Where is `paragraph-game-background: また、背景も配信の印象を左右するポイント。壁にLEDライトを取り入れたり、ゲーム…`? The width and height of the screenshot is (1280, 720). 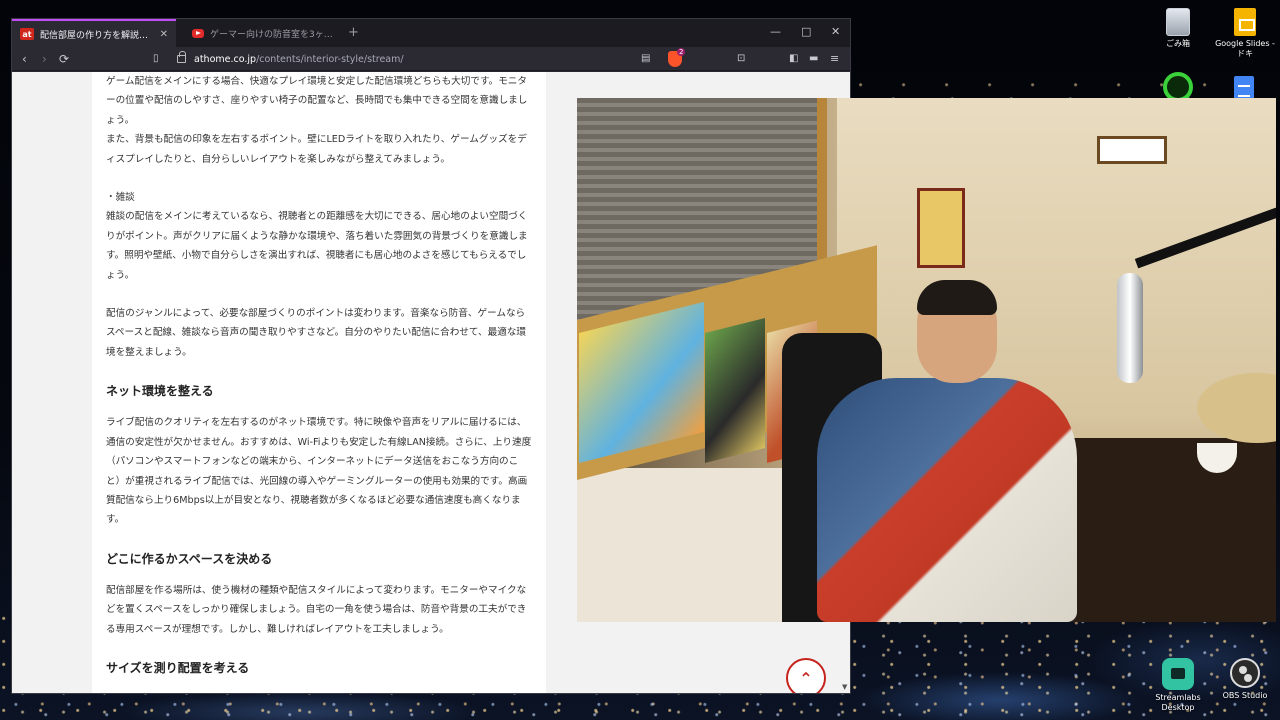
paragraph-game-background: また、背景も配信の印象を左右するポイント。壁にLEDライトを取り入れたり、ゲーム… is located at coordinates (316, 149).